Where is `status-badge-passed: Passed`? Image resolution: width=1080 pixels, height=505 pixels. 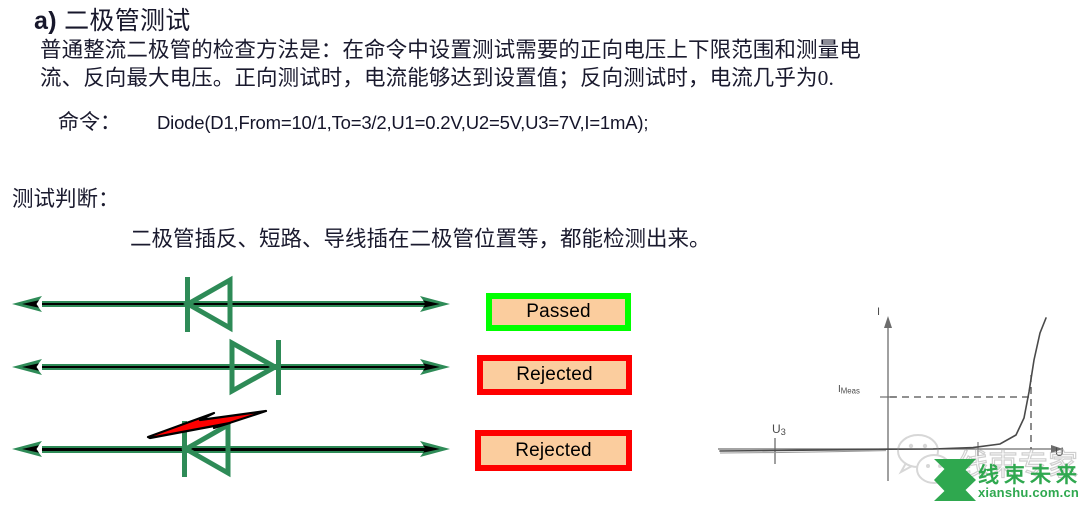 status-badge-passed: Passed is located at coordinates (558, 312).